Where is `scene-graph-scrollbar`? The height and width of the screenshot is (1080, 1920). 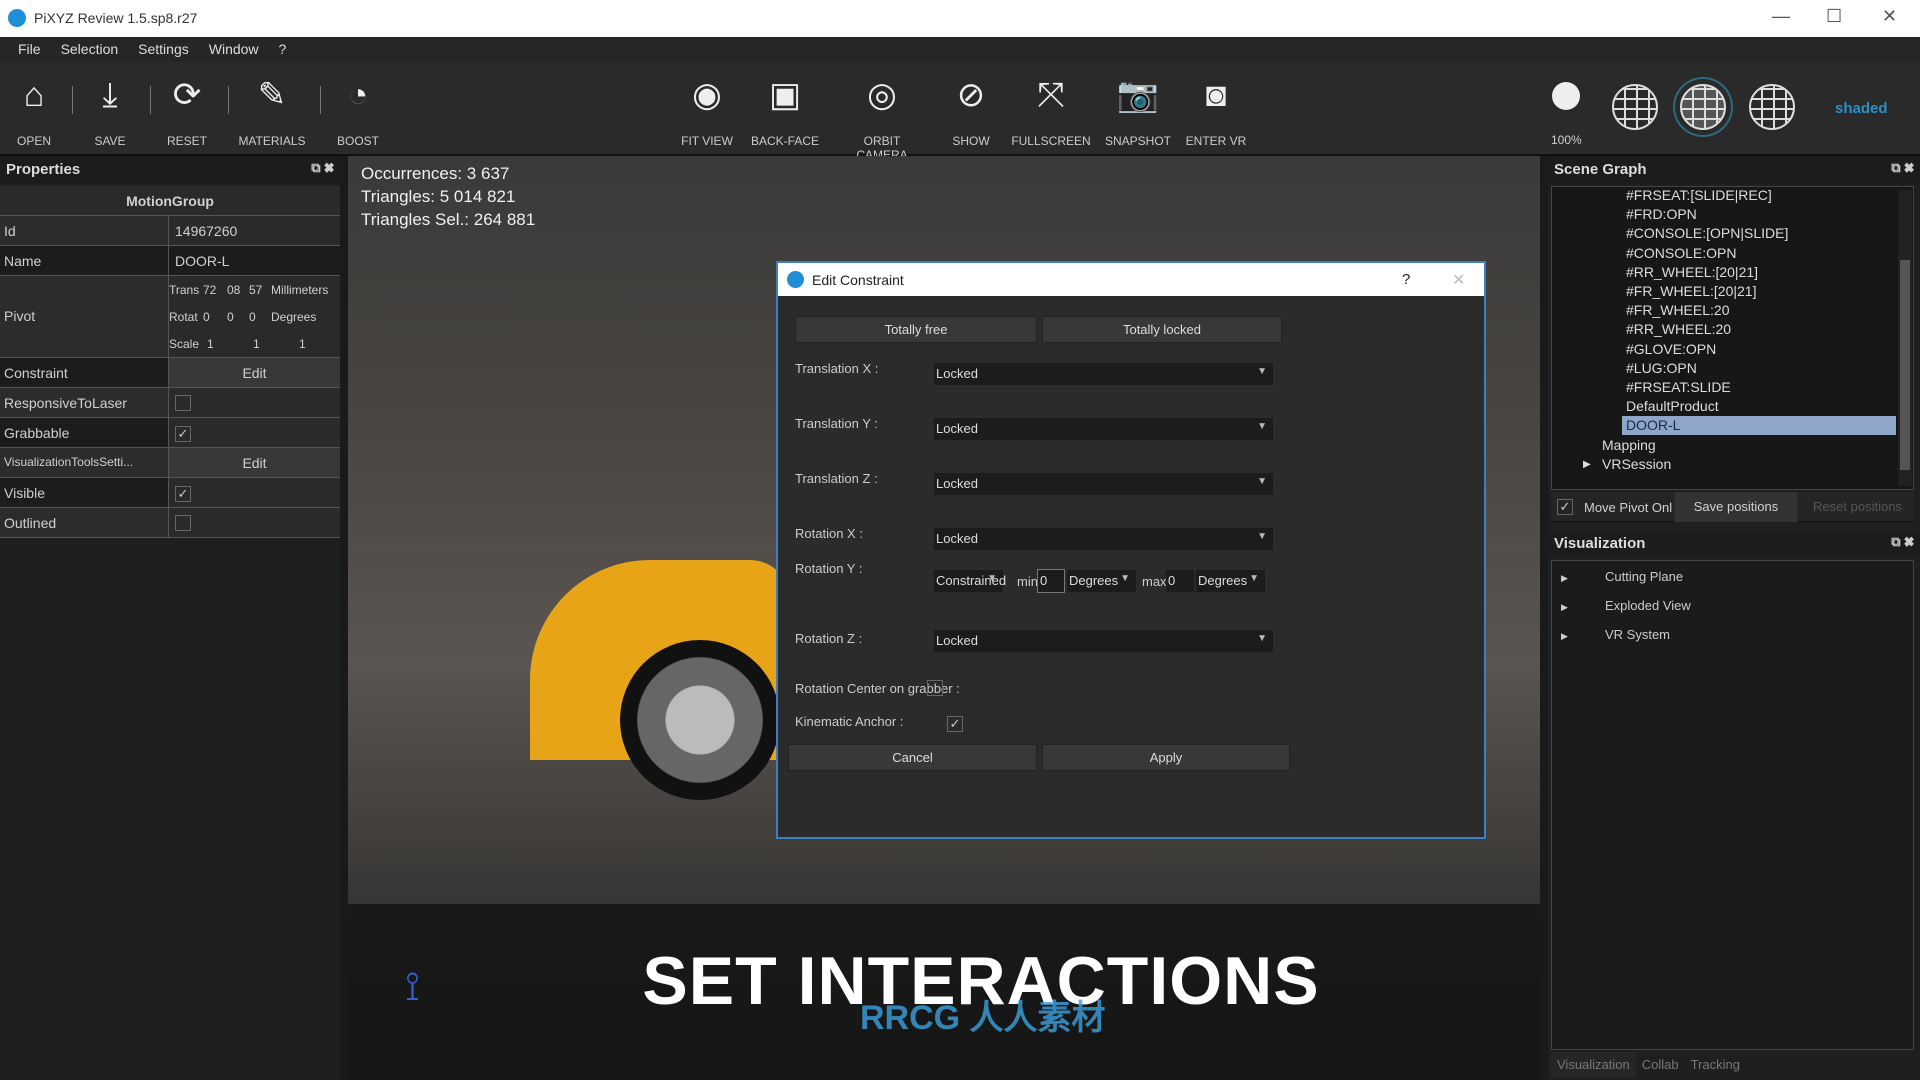 scene-graph-scrollbar is located at coordinates (1905, 338).